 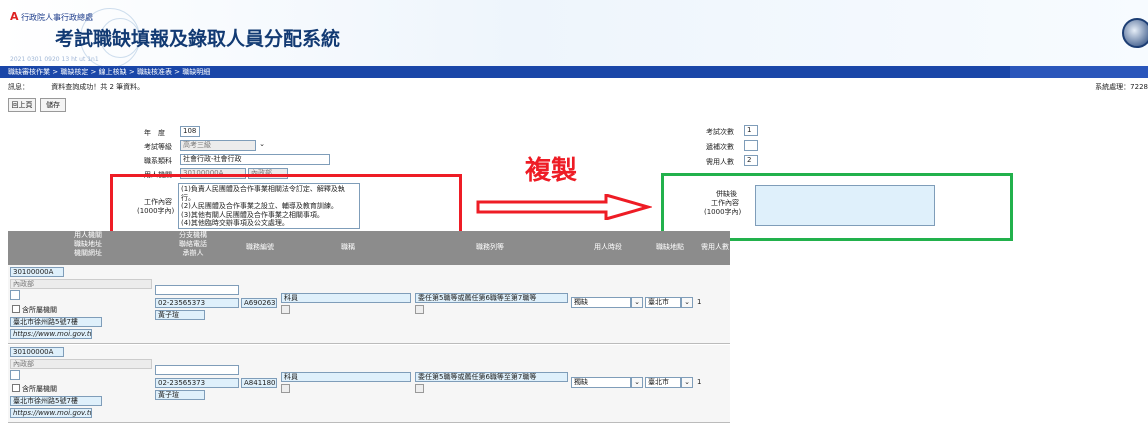 I want to click on th-location: 職缺地點, so click(x=670, y=247).